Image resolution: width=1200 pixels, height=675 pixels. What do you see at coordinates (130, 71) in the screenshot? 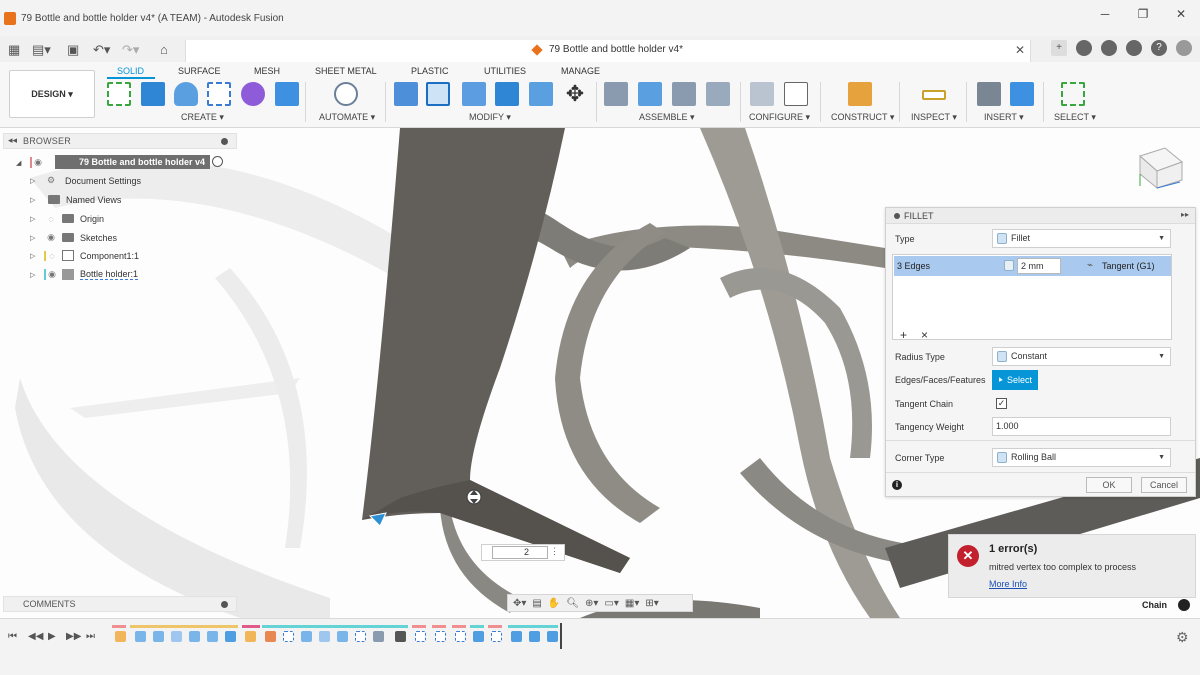
I see `tab-solid: SOLID` at bounding box center [130, 71].